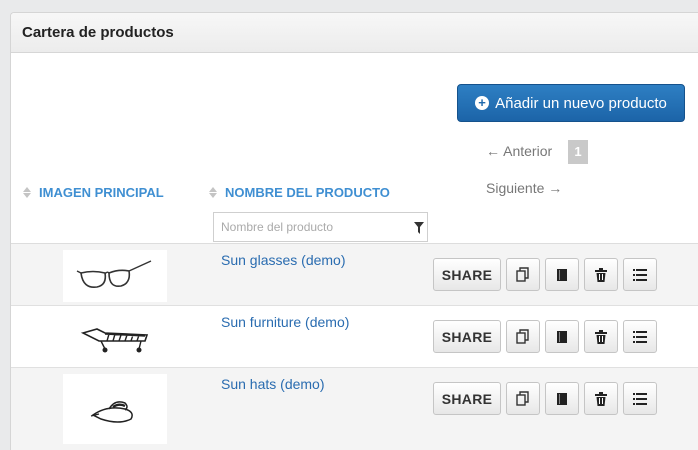  I want to click on product-name-link: Sun glasses (demo), so click(283, 260).